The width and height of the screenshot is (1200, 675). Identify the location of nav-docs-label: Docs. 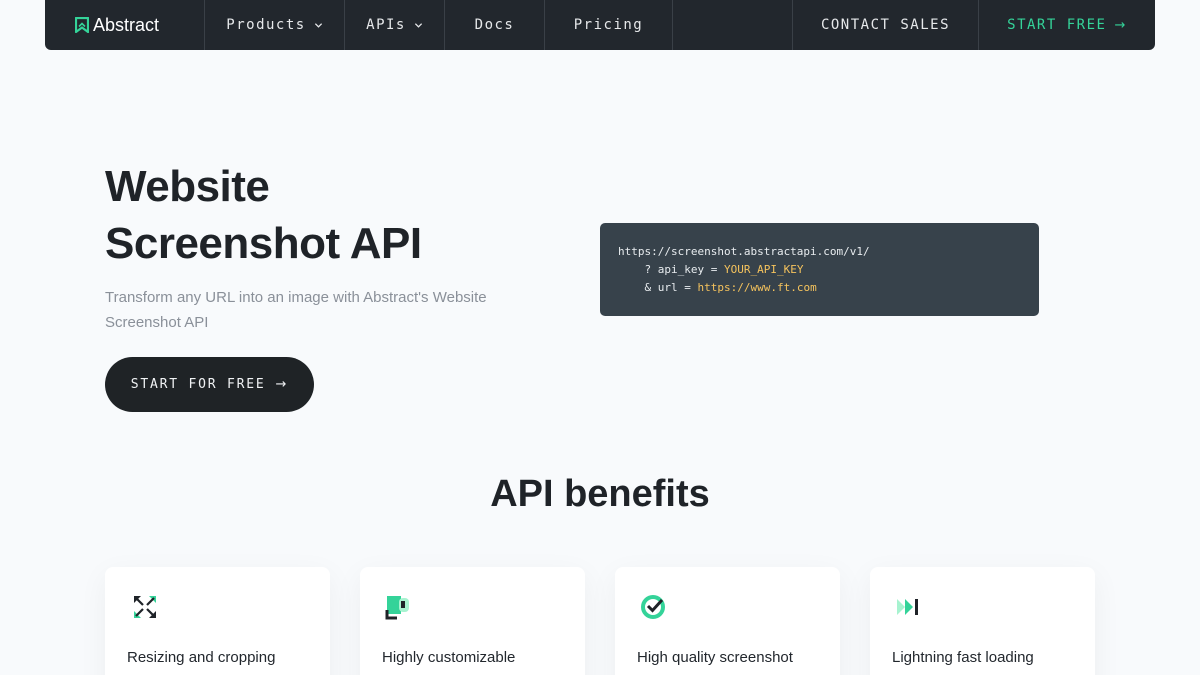
(494, 25).